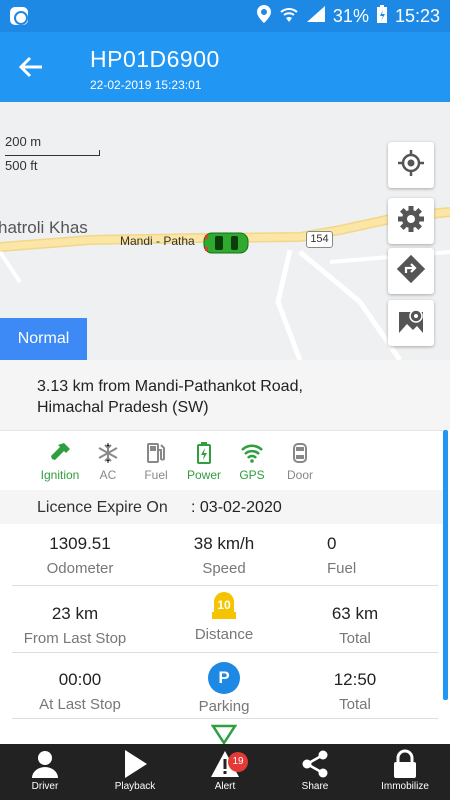  I want to click on clock: 15:23, so click(417, 16).